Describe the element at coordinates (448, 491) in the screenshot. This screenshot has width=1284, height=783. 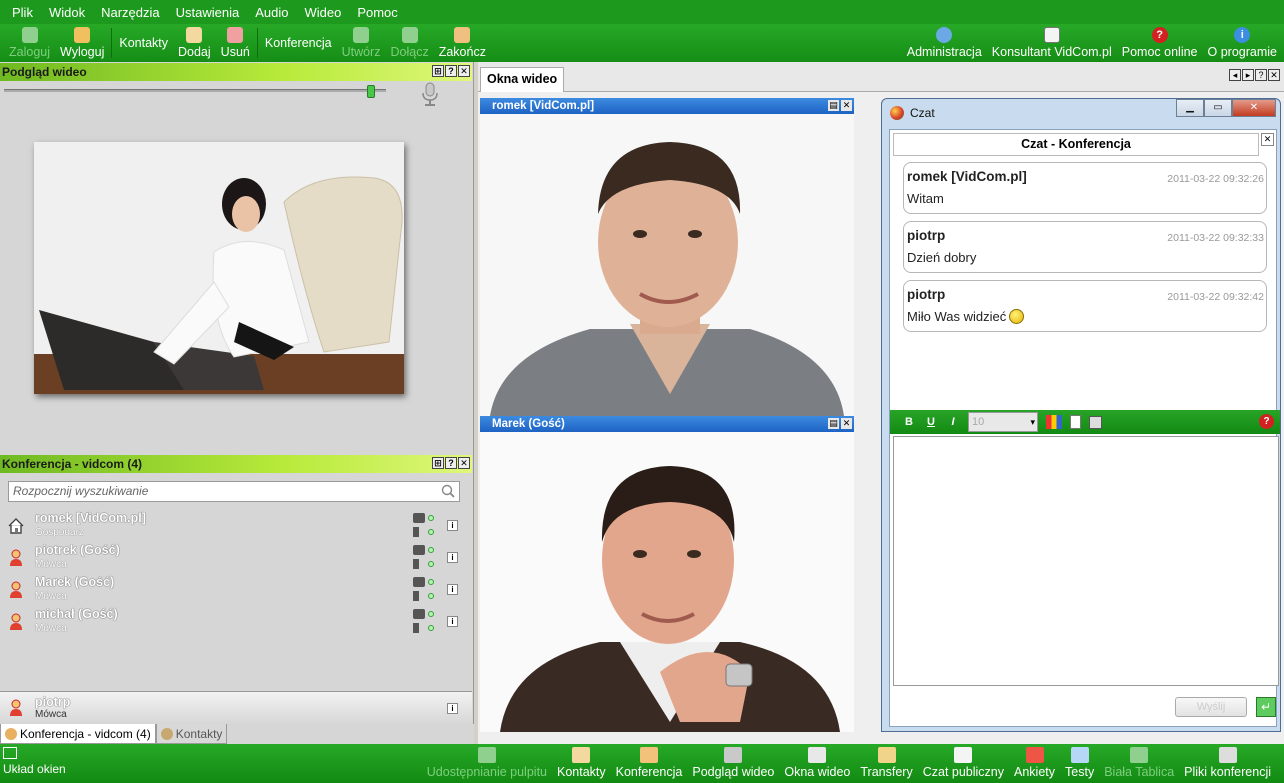
I see `search-icon` at that location.